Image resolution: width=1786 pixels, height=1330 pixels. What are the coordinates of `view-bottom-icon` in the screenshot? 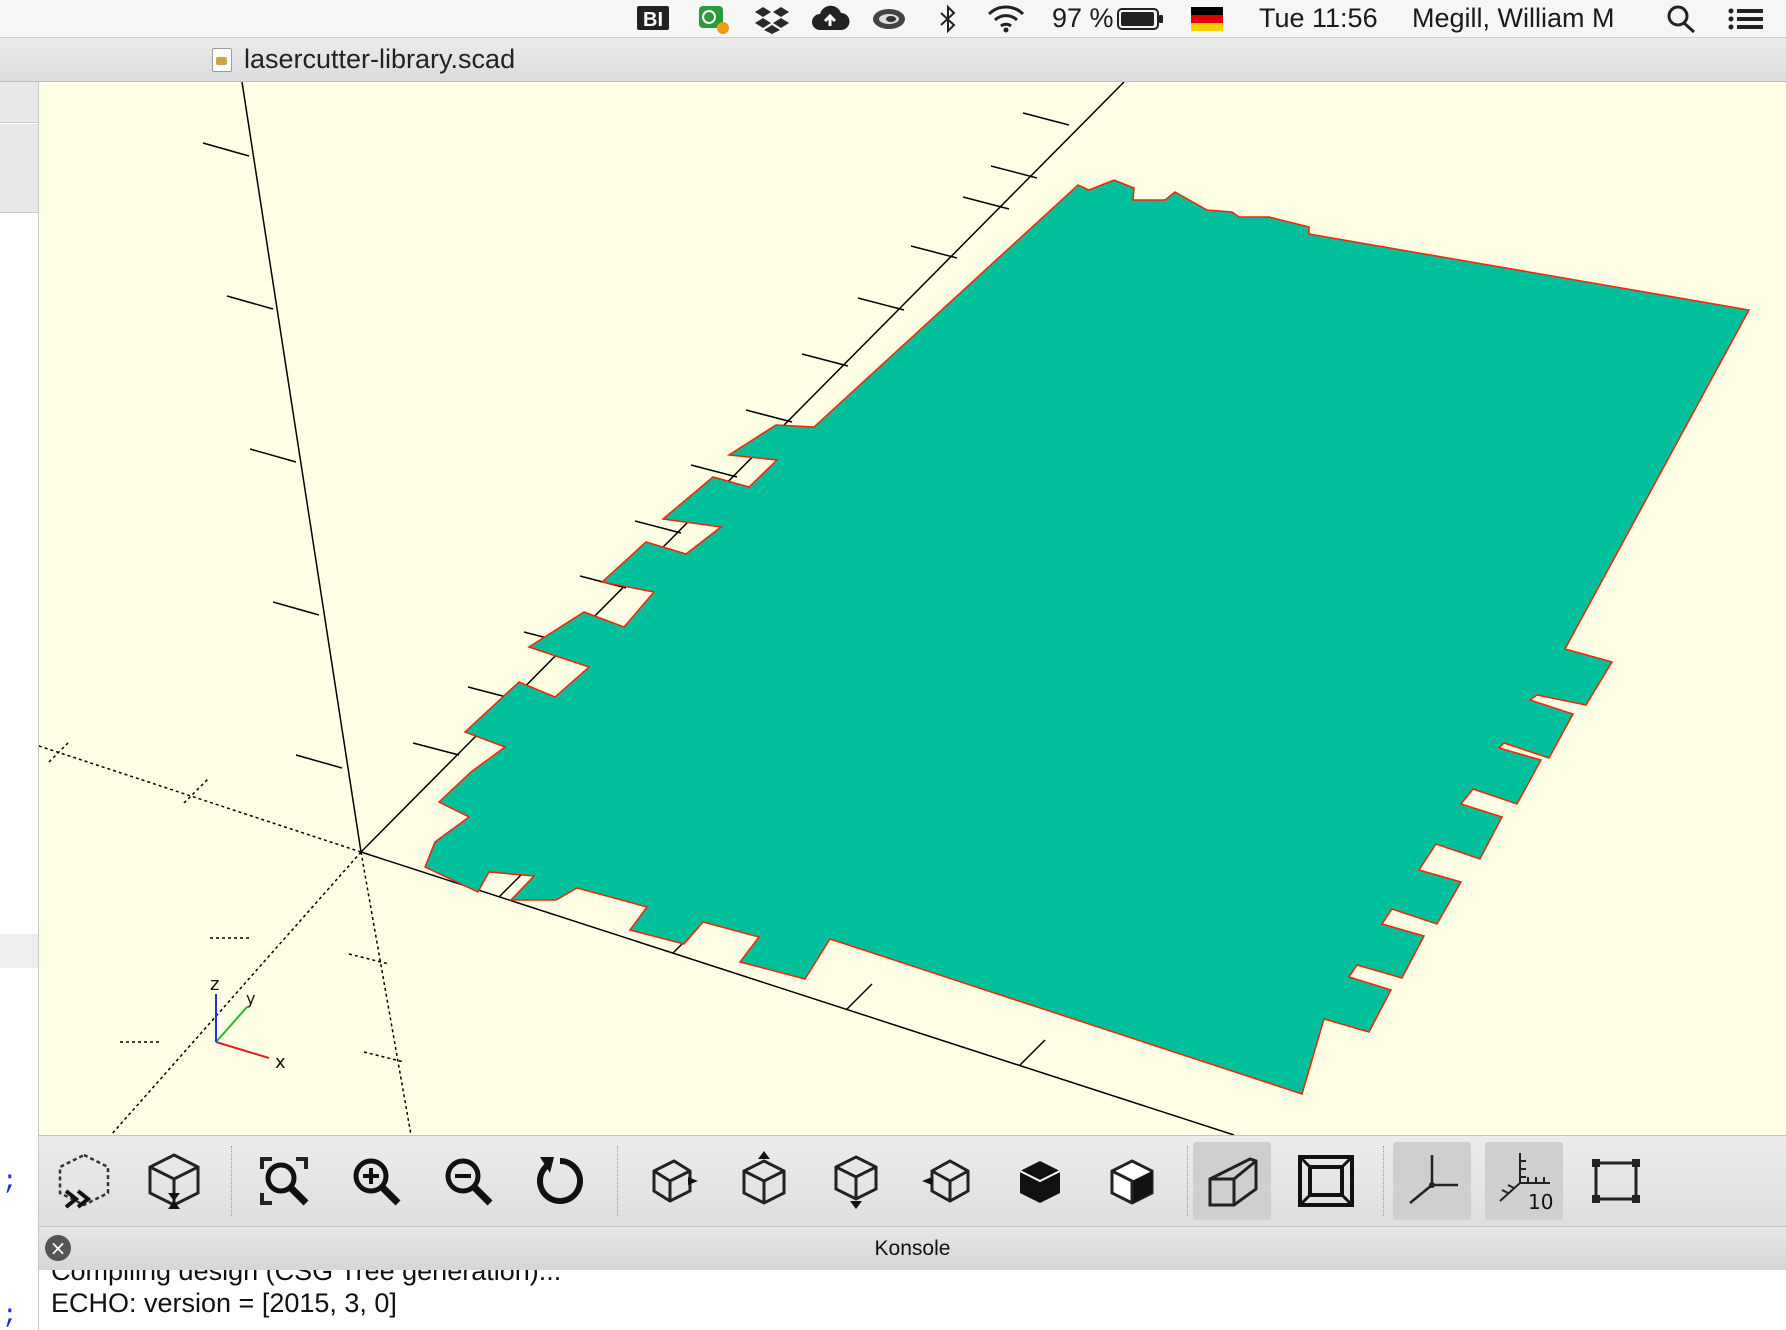 It's located at (856, 1181).